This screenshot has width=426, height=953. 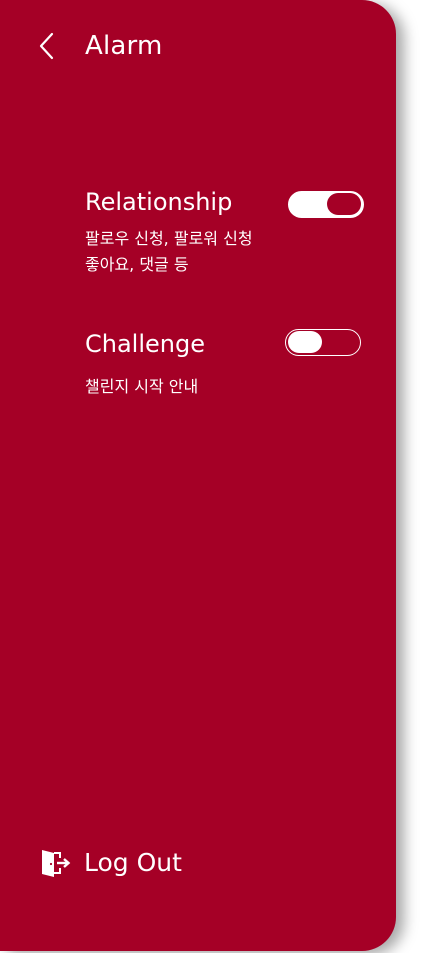 I want to click on relationship-setting-description: 팔로우 신청, 팔로워 신청 좋아요, 댓글 등, so click(x=185, y=252).